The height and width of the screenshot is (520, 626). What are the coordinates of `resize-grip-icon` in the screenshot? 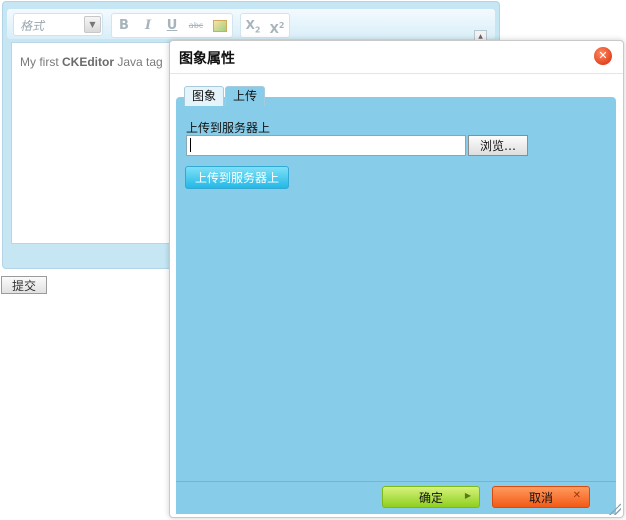 It's located at (615, 509).